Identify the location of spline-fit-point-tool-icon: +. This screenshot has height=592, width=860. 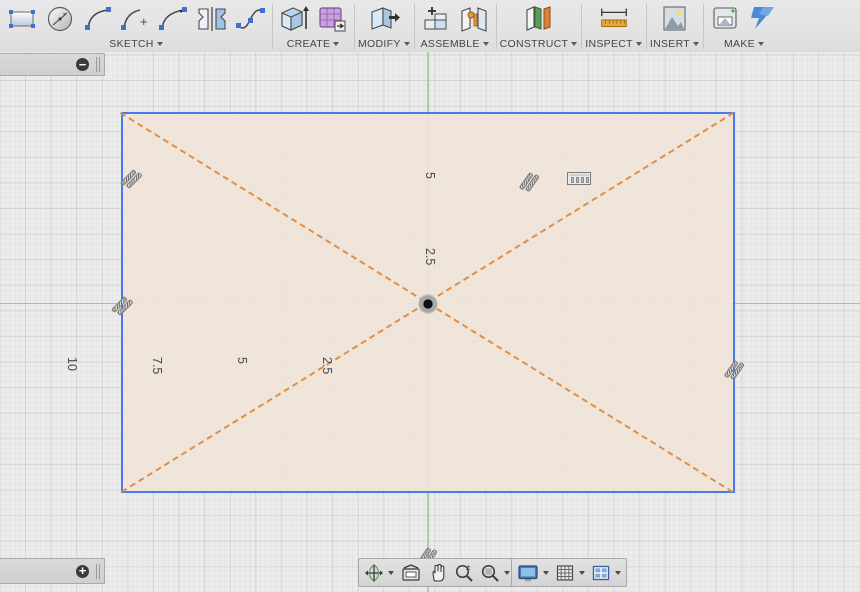
(136, 19).